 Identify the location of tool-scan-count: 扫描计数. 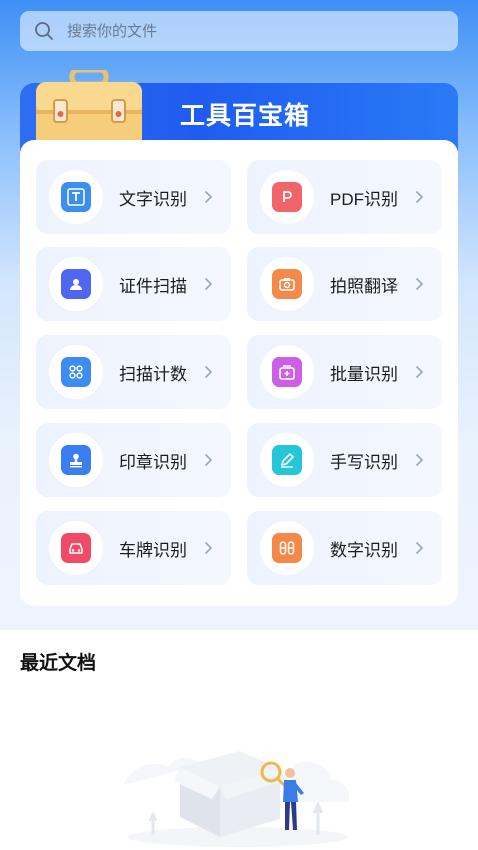
(133, 372).